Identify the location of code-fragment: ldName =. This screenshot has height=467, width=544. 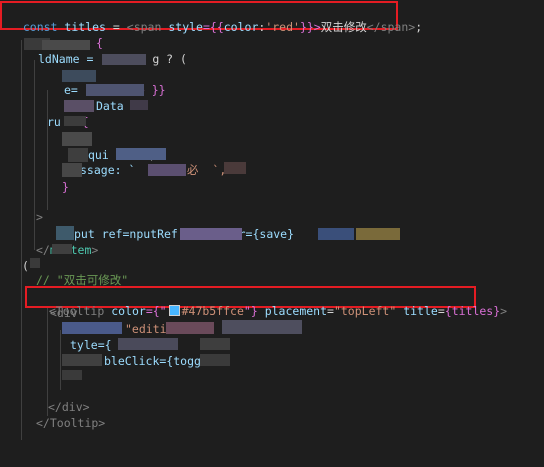
(69, 59).